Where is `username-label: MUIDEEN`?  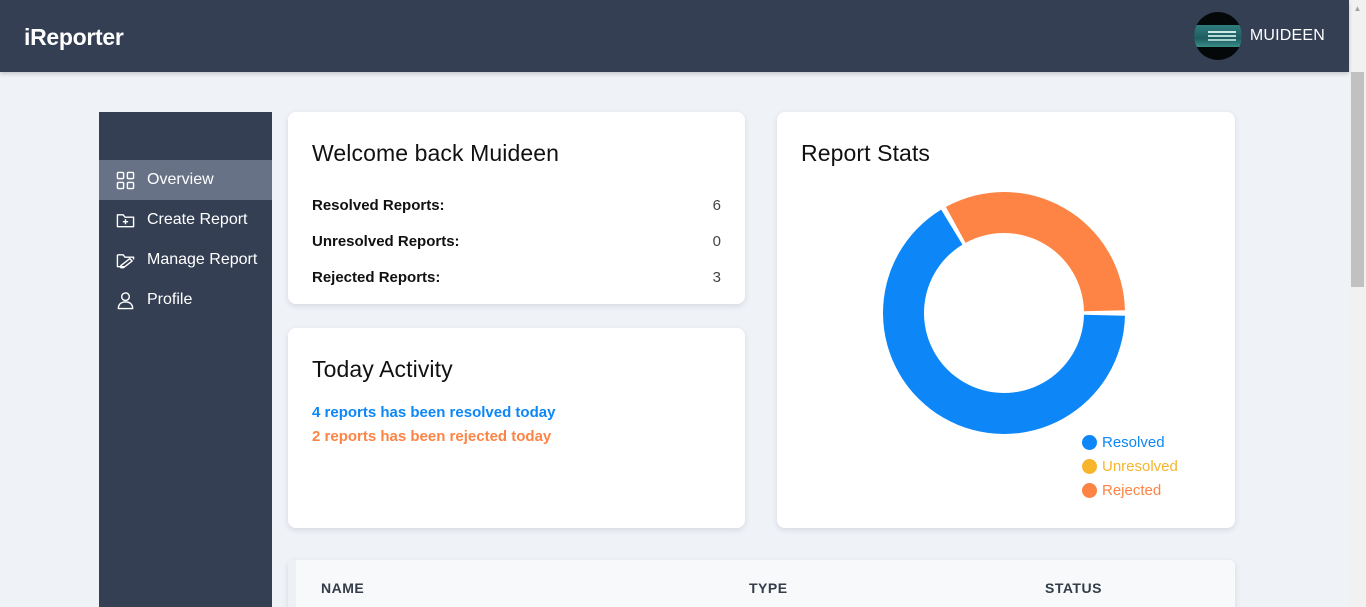 username-label: MUIDEEN is located at coordinates (1287, 36).